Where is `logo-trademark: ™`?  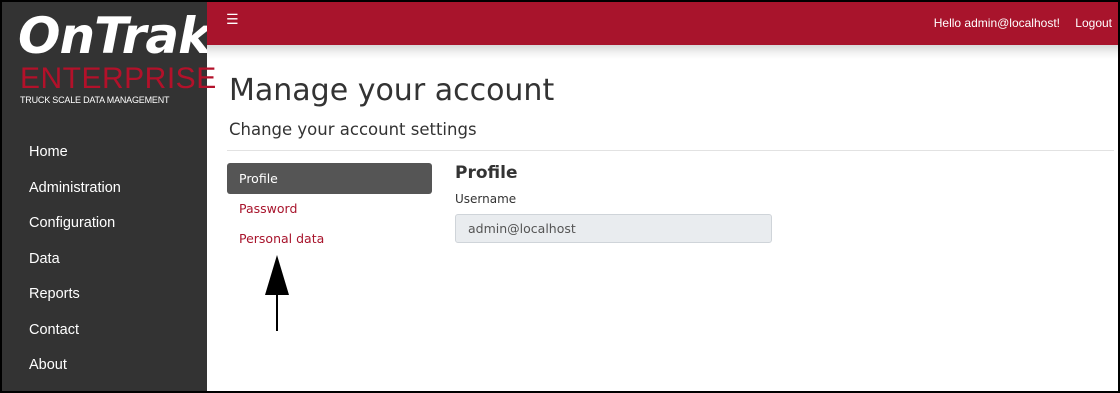
logo-trademark: ™ is located at coordinates (191, 32).